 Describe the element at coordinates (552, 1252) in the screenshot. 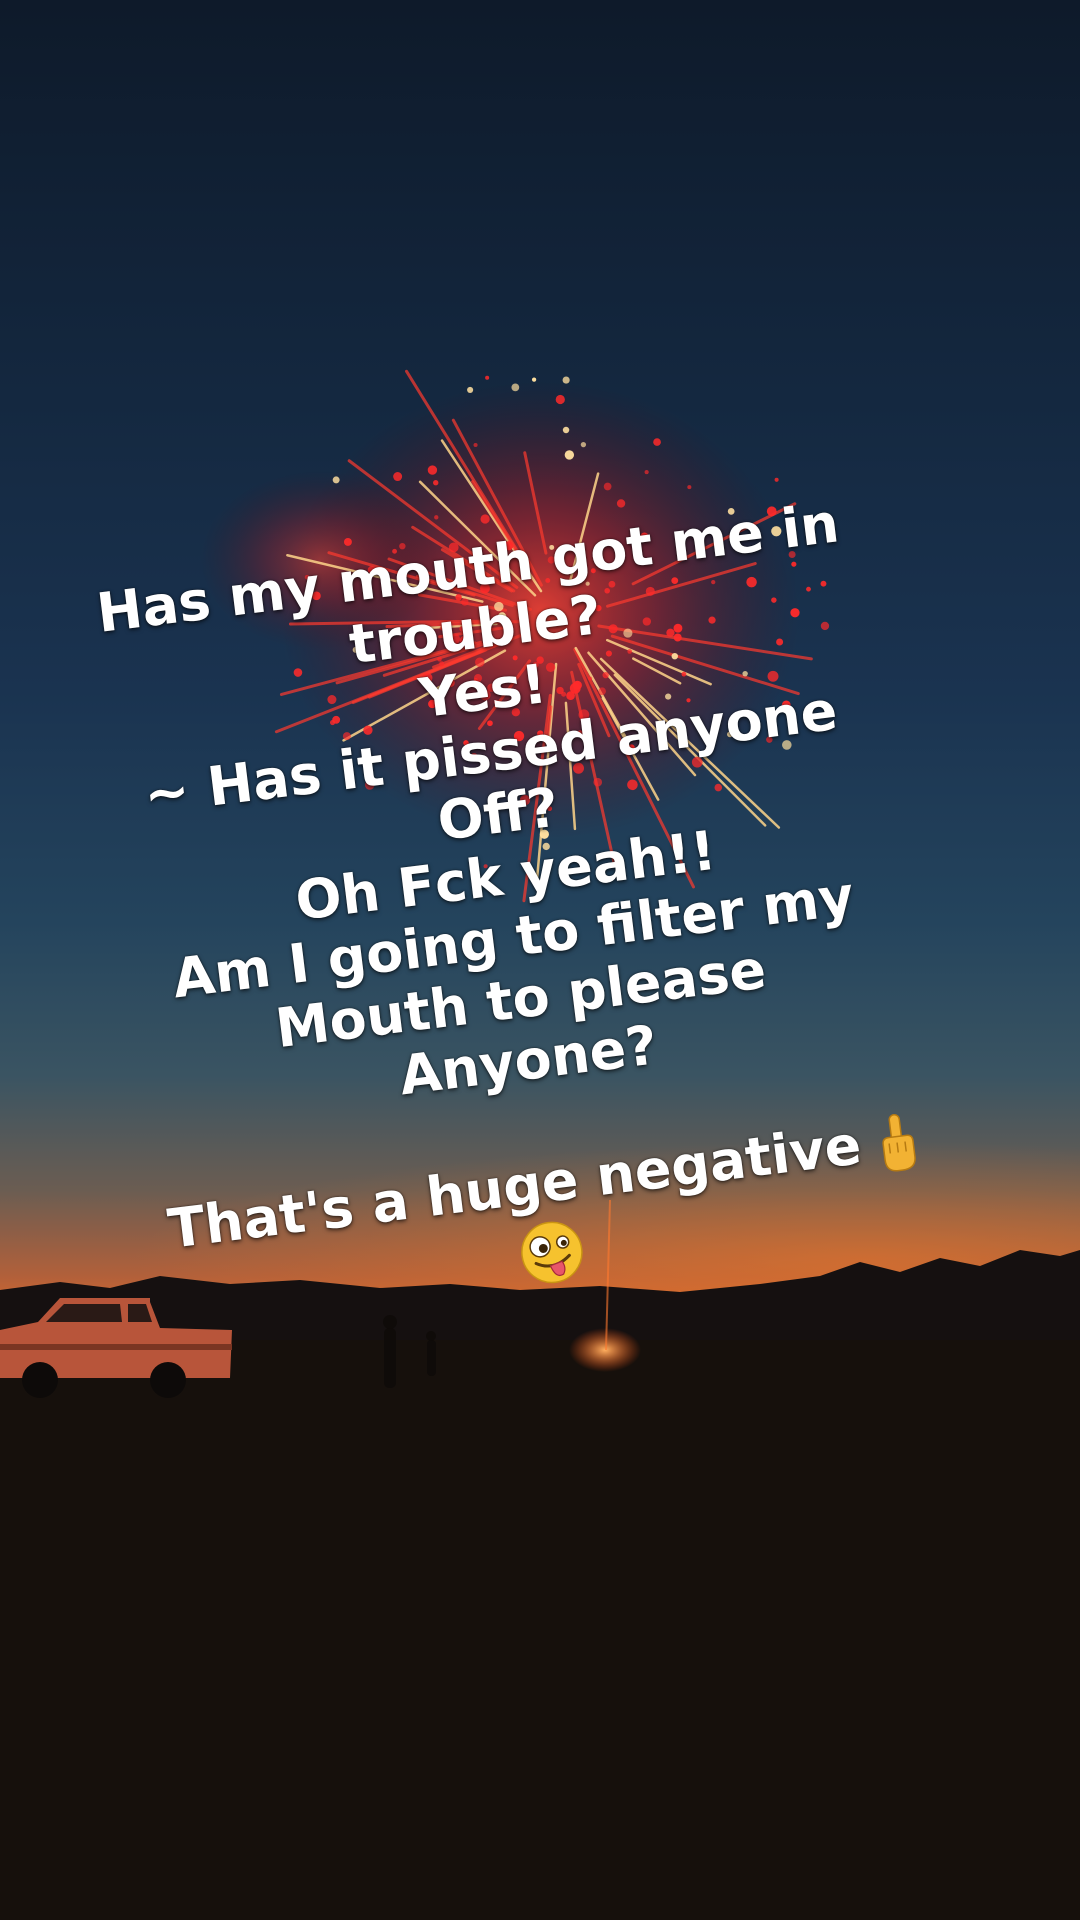

I see `zany-face-icon` at that location.